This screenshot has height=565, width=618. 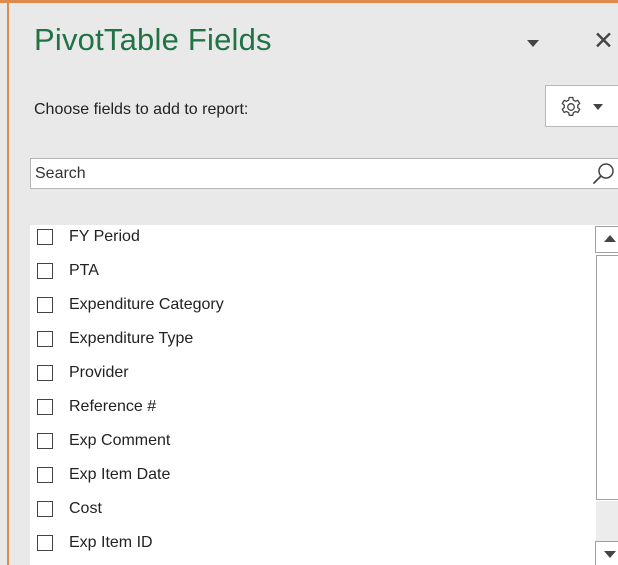 I want to click on options-chevron-down-icon, so click(x=598, y=107).